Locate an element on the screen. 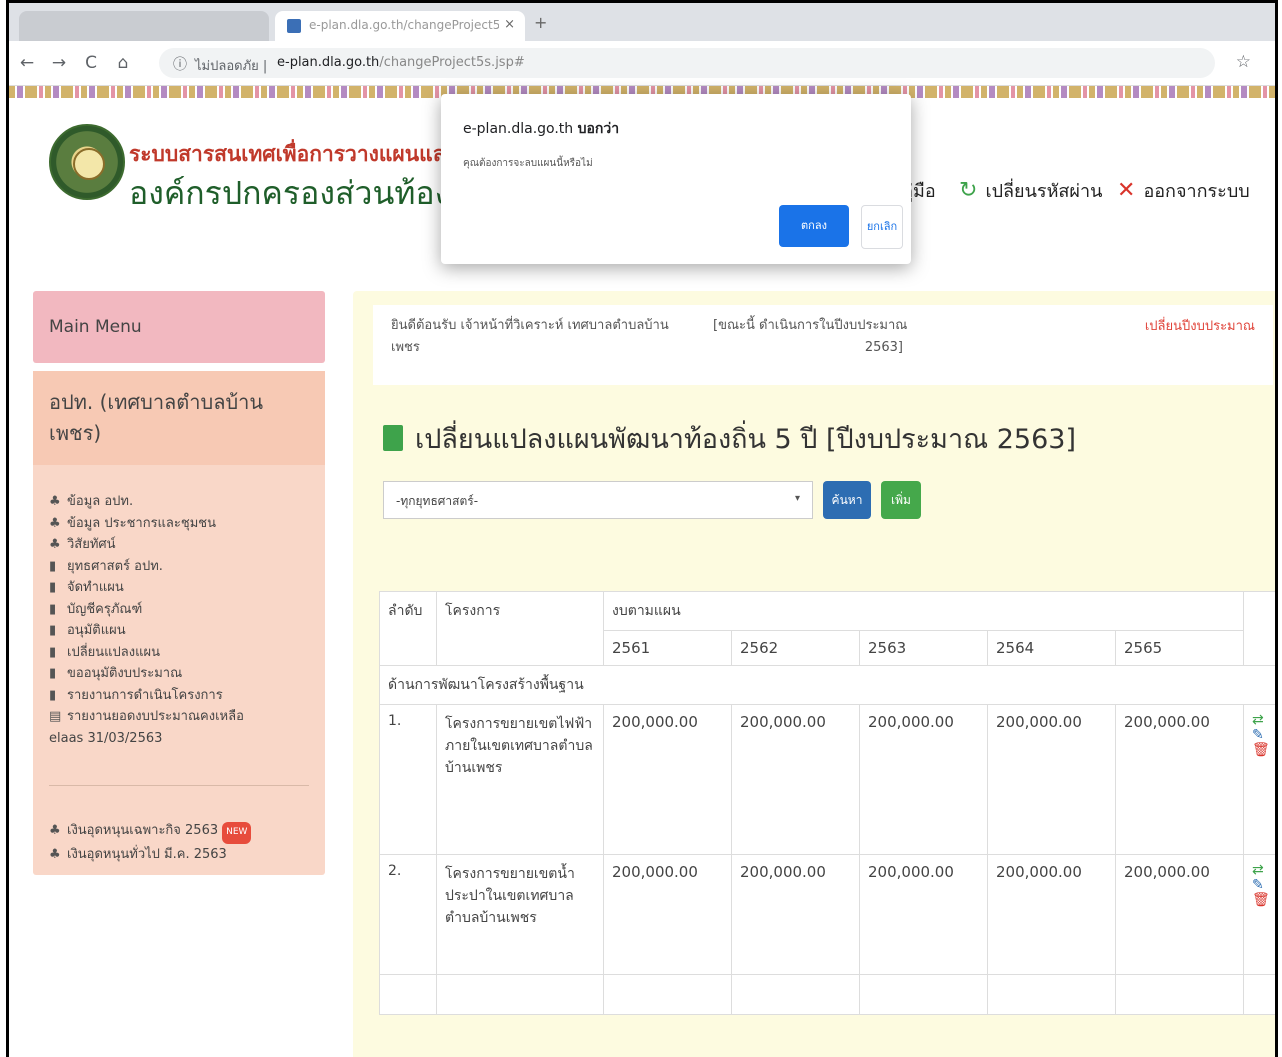 This screenshot has height=1057, width=1282. tab-active: e-plan.dla.go.th/changeProject5s.jsp × is located at coordinates (400, 26).